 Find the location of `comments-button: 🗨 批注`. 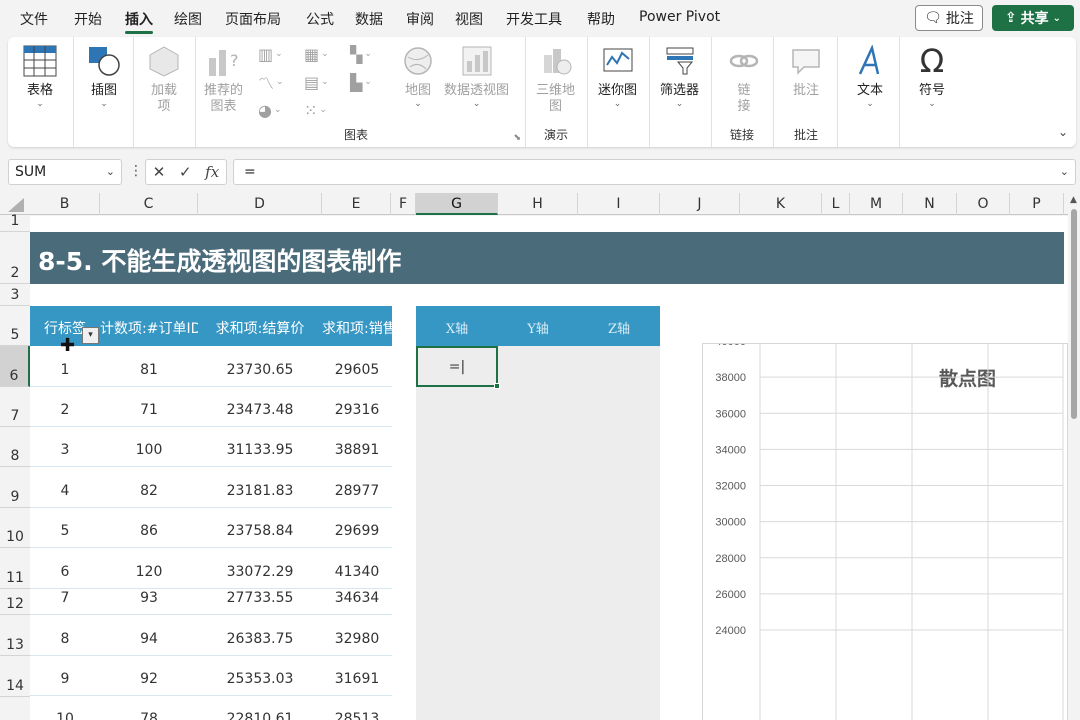

comments-button: 🗨 批注 is located at coordinates (949, 18).